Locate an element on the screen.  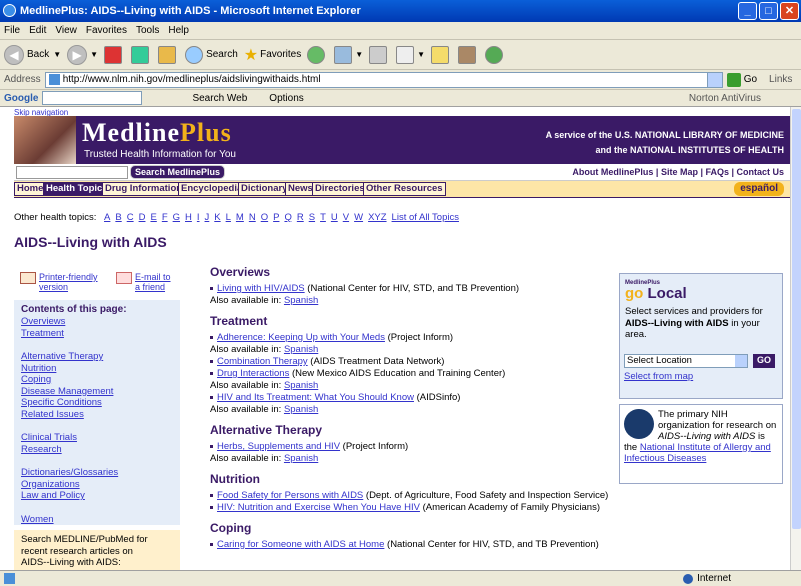
contents-link: Treatment is located at coordinates (97, 334).